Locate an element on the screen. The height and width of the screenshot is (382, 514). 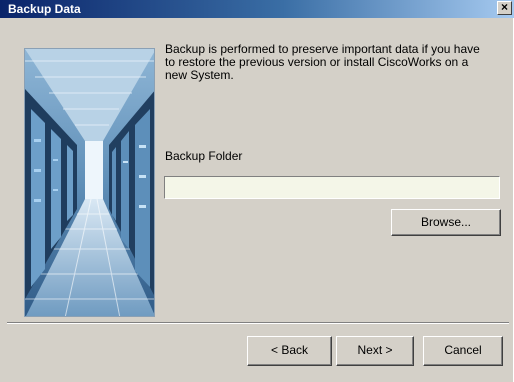
cancel-button: Cancel is located at coordinates (463, 351).